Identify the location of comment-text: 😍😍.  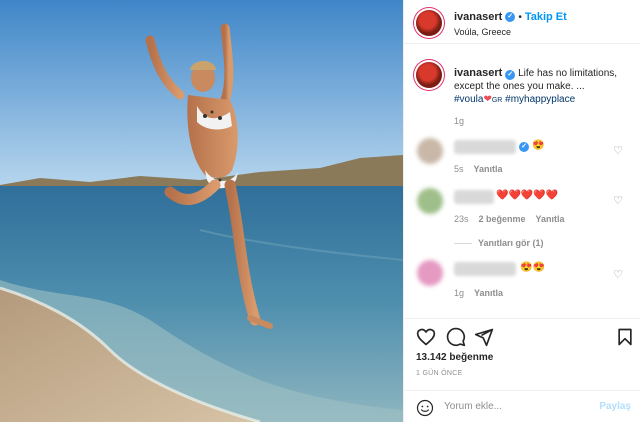
(532, 267).